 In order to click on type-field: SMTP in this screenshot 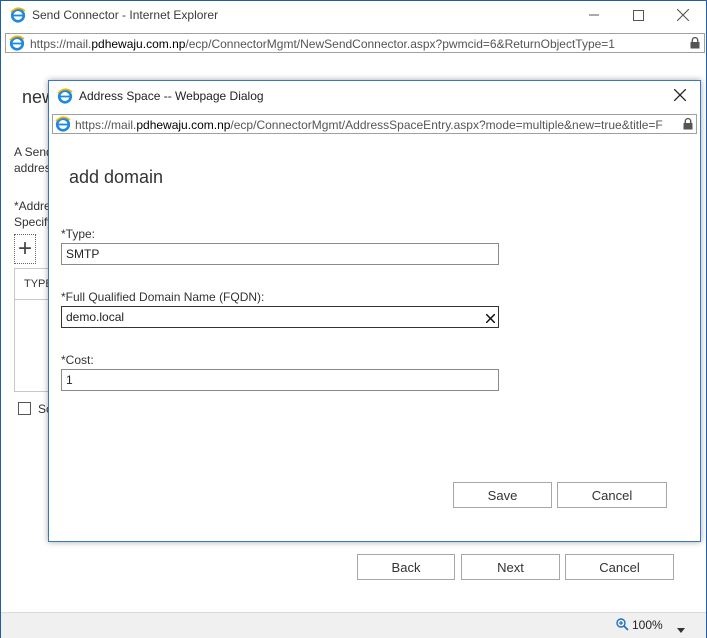, I will do `click(280, 254)`.